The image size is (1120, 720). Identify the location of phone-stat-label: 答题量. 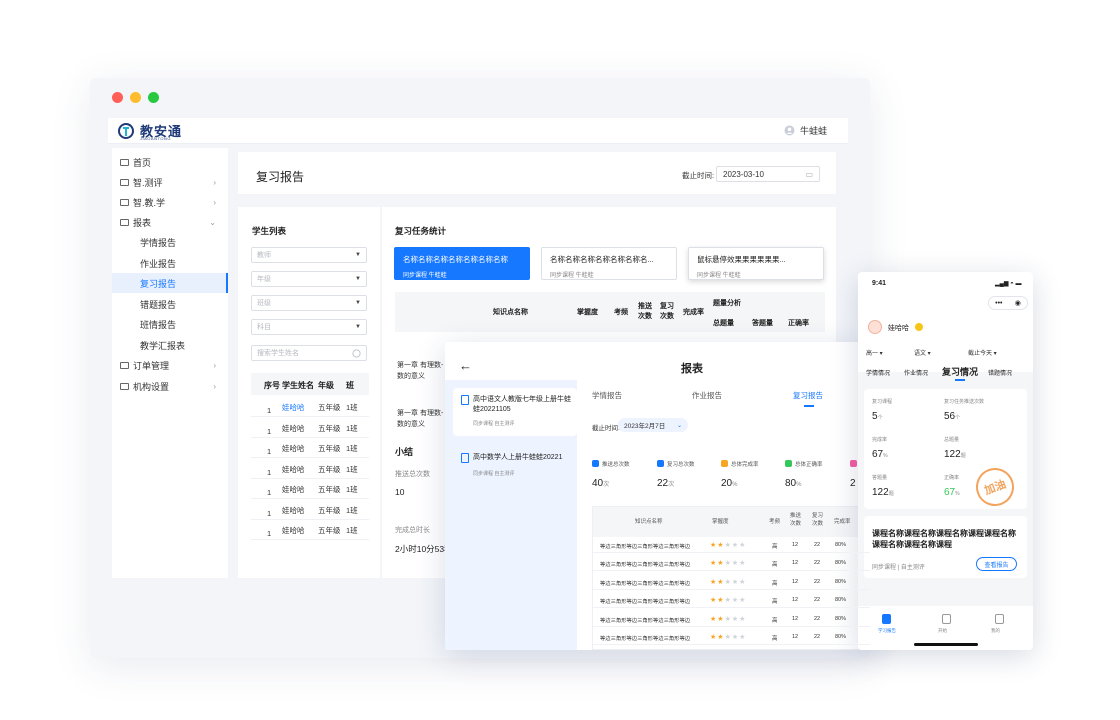
(880, 478).